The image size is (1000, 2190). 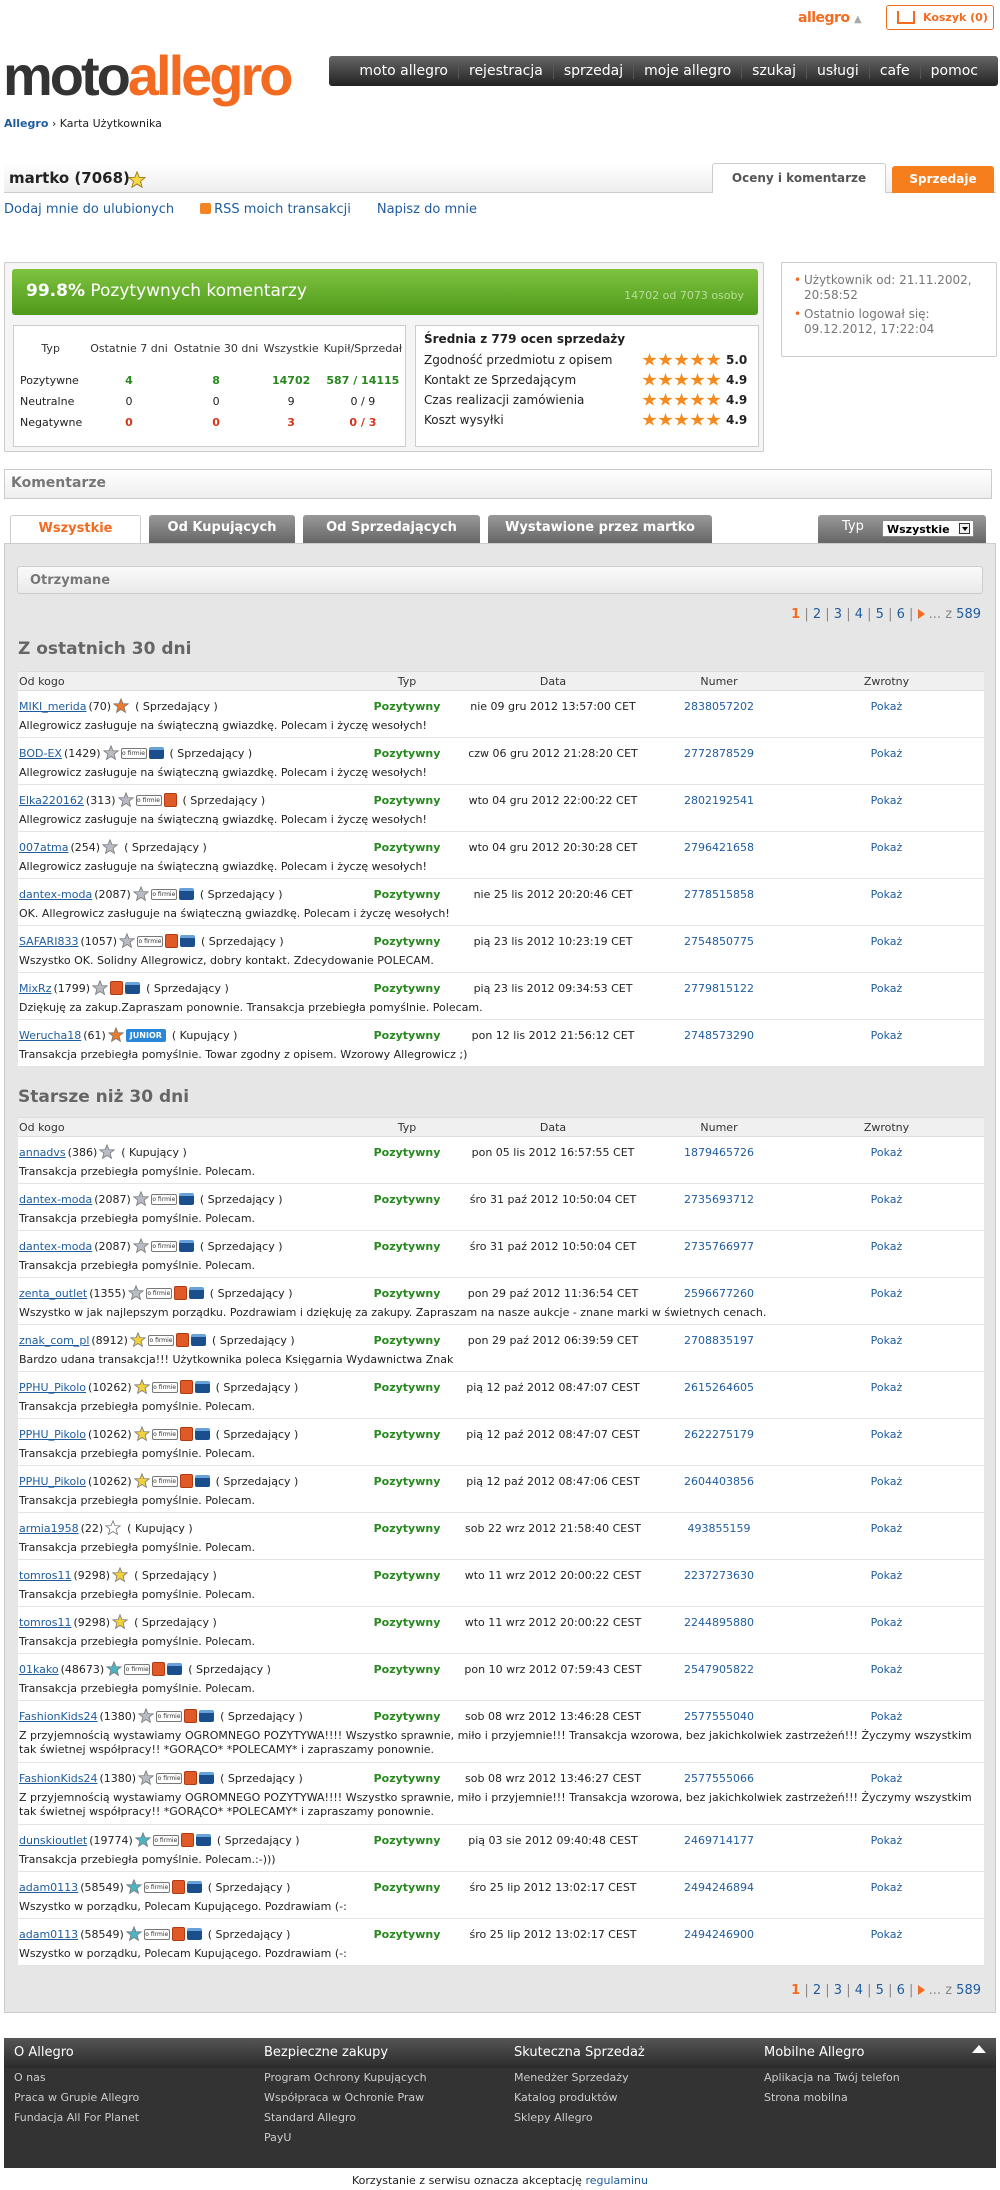 What do you see at coordinates (53, 1293) in the screenshot?
I see `user-link: zenta_outlet` at bounding box center [53, 1293].